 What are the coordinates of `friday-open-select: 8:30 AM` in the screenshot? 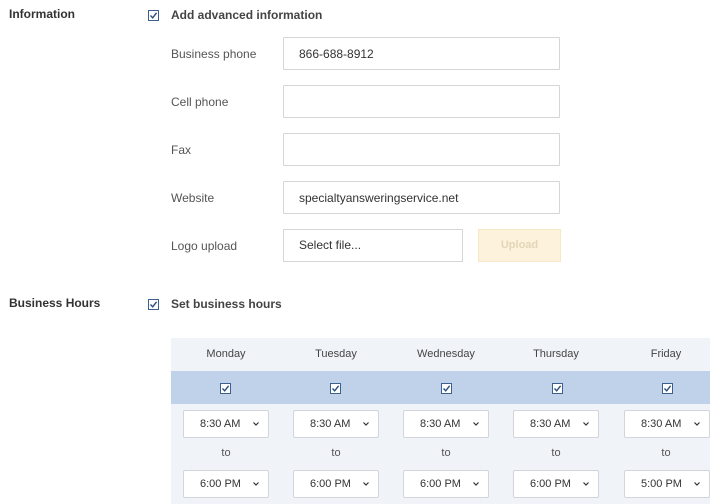 It's located at (667, 424).